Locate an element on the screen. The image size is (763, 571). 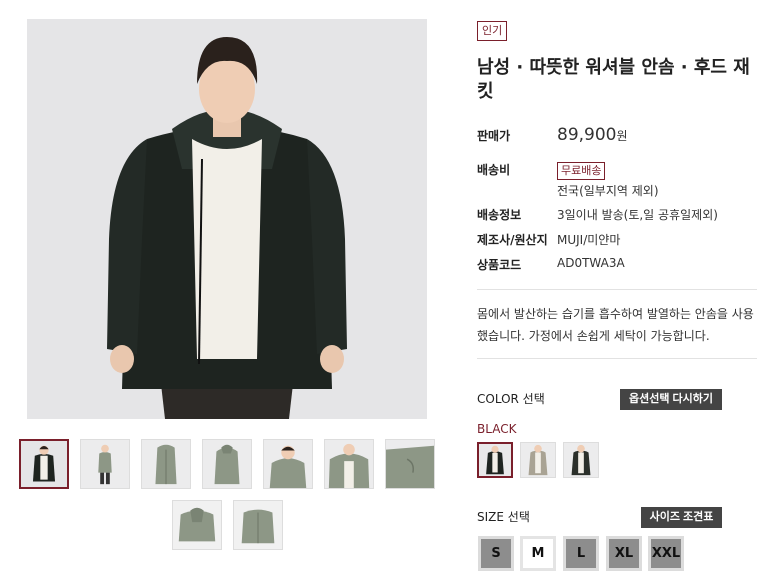
size-option-s: S is located at coordinates (496, 553).